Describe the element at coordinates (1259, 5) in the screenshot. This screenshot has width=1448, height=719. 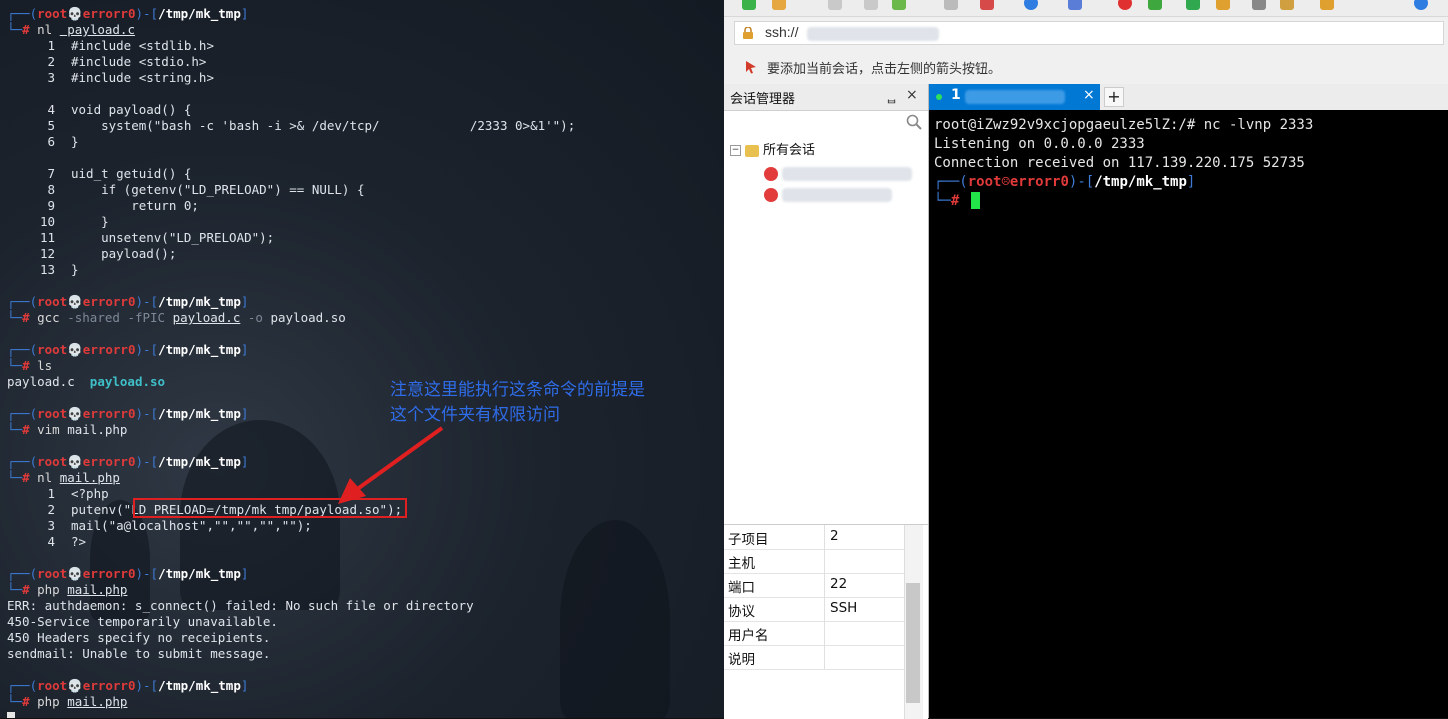
I see `keyboard-icon` at that location.